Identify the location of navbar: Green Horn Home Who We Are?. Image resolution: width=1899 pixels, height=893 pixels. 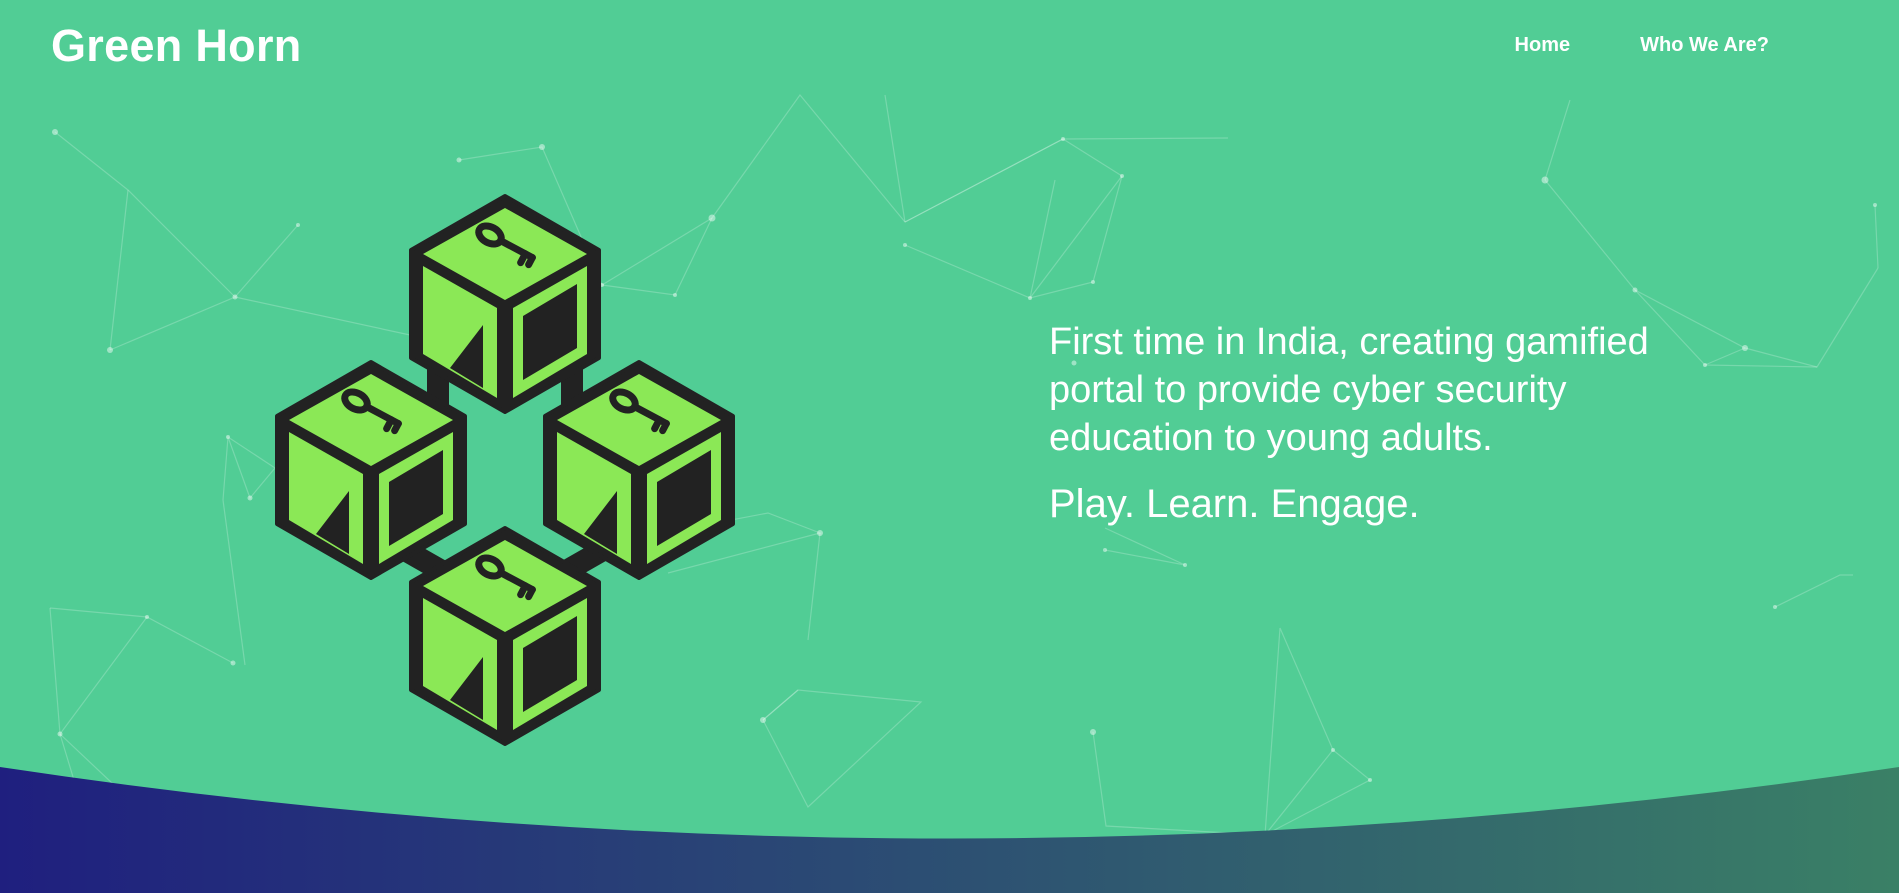
(949, 47).